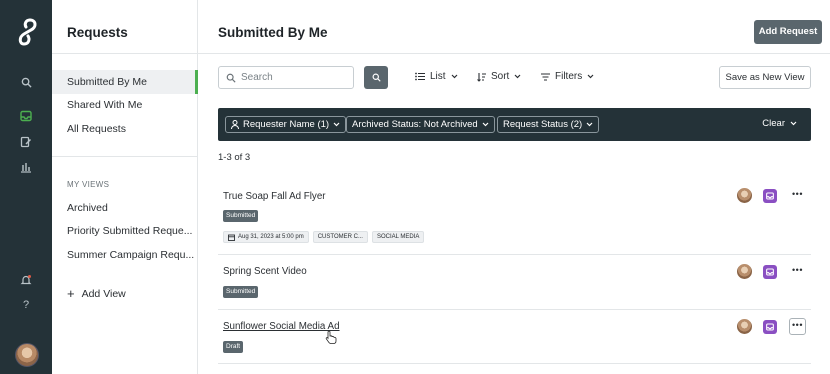 The width and height of the screenshot is (830, 374). What do you see at coordinates (88, 184) in the screenshot?
I see `my-views-heading: MY VIEWS` at bounding box center [88, 184].